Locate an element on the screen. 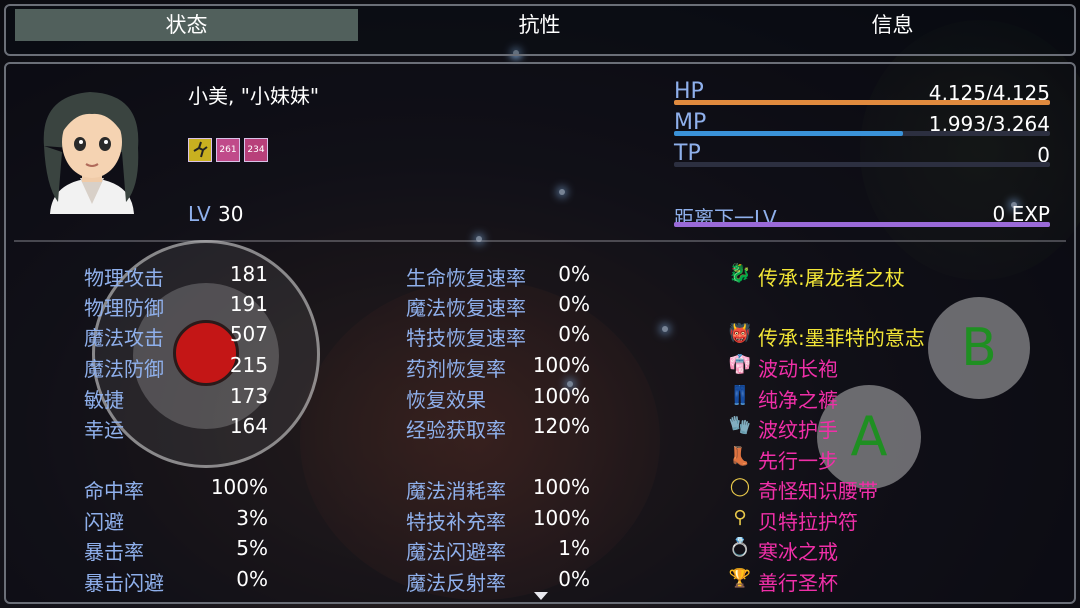 The image size is (1080, 608). section-divider is located at coordinates (540, 241).